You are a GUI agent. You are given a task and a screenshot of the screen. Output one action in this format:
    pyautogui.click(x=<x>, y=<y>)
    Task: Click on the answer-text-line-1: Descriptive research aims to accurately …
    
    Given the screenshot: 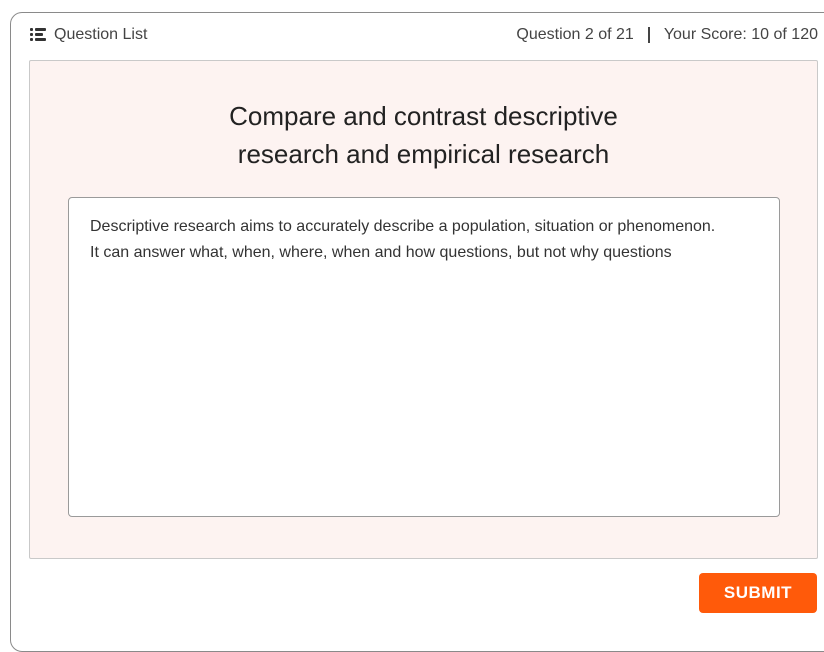 What is the action you would take?
    pyautogui.click(x=403, y=226)
    